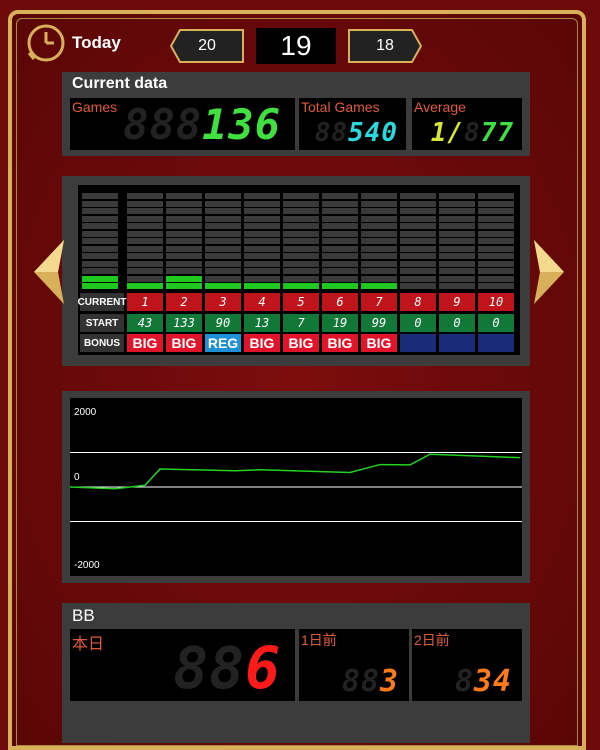 This screenshot has height=750, width=600. I want to click on total-games-display: 88540, so click(356, 133).